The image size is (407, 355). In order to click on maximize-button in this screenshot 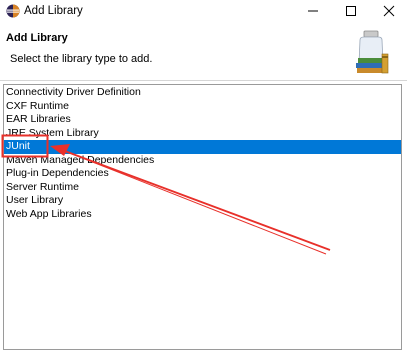, I will do `click(351, 11)`.